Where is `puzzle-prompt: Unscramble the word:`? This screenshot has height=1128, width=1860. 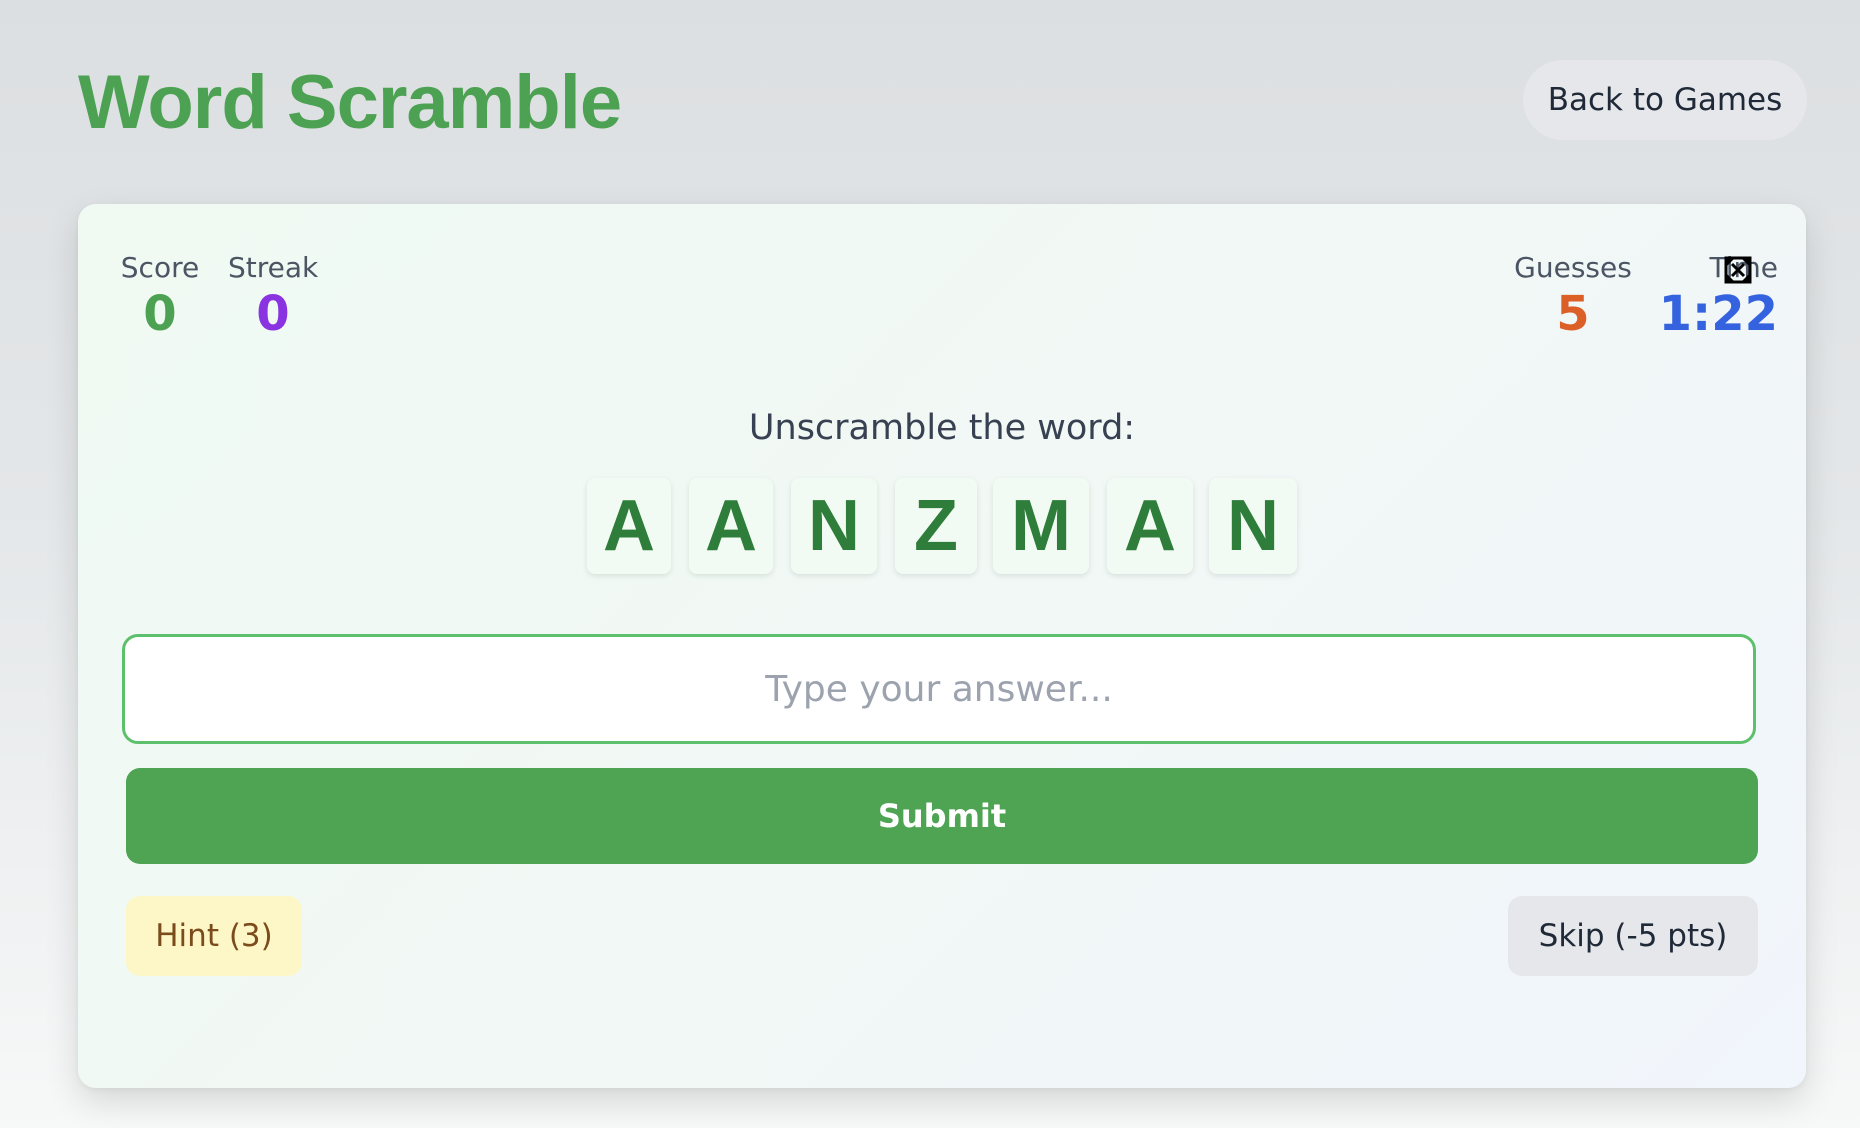
puzzle-prompt: Unscramble the word: is located at coordinates (942, 428).